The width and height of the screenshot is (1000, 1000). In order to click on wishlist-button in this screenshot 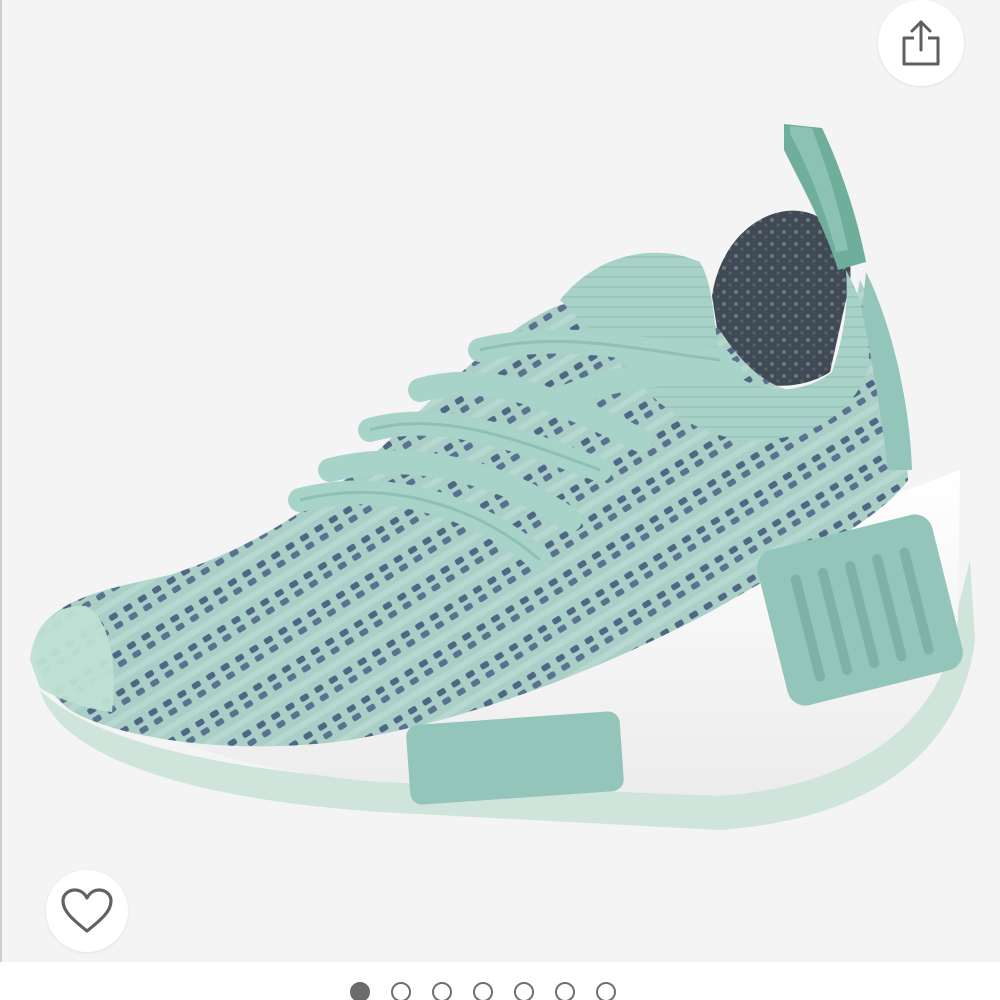, I will do `click(87, 911)`.